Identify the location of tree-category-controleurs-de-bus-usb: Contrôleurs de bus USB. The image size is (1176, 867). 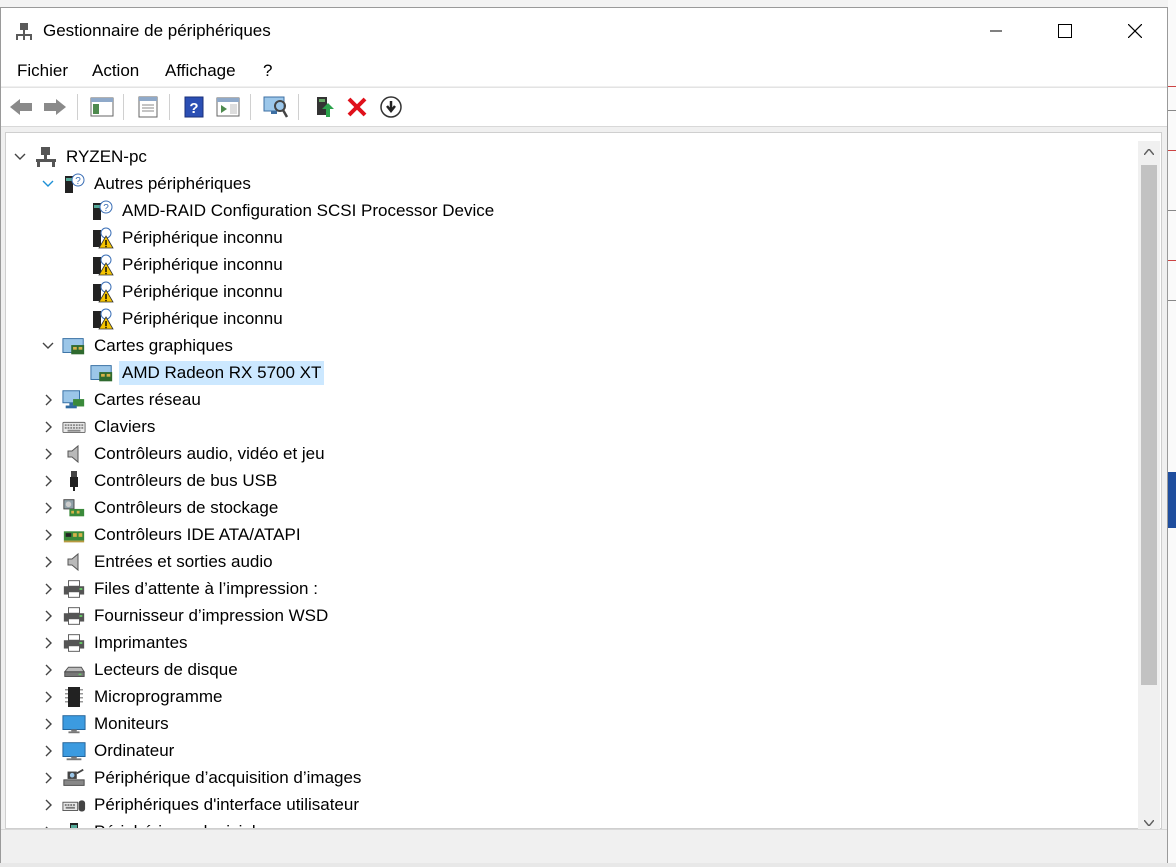
(160, 480).